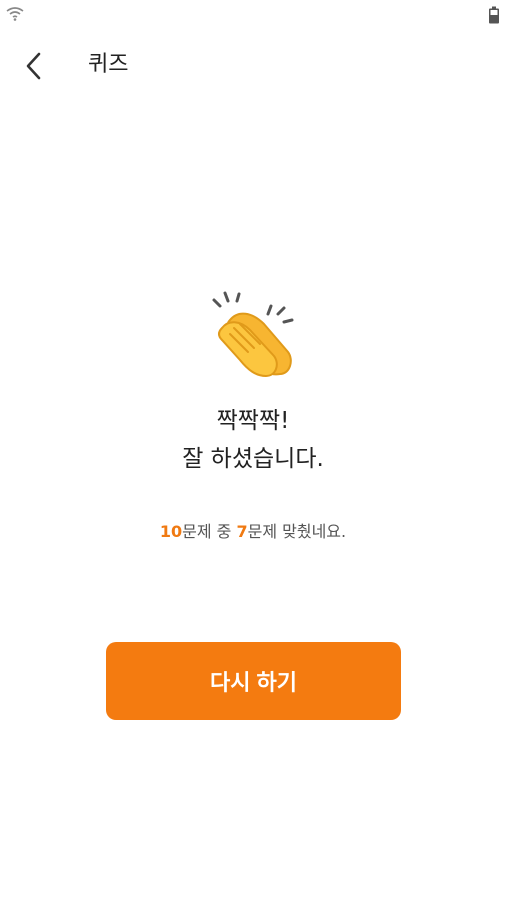  I want to click on total-count: 10, so click(171, 531).